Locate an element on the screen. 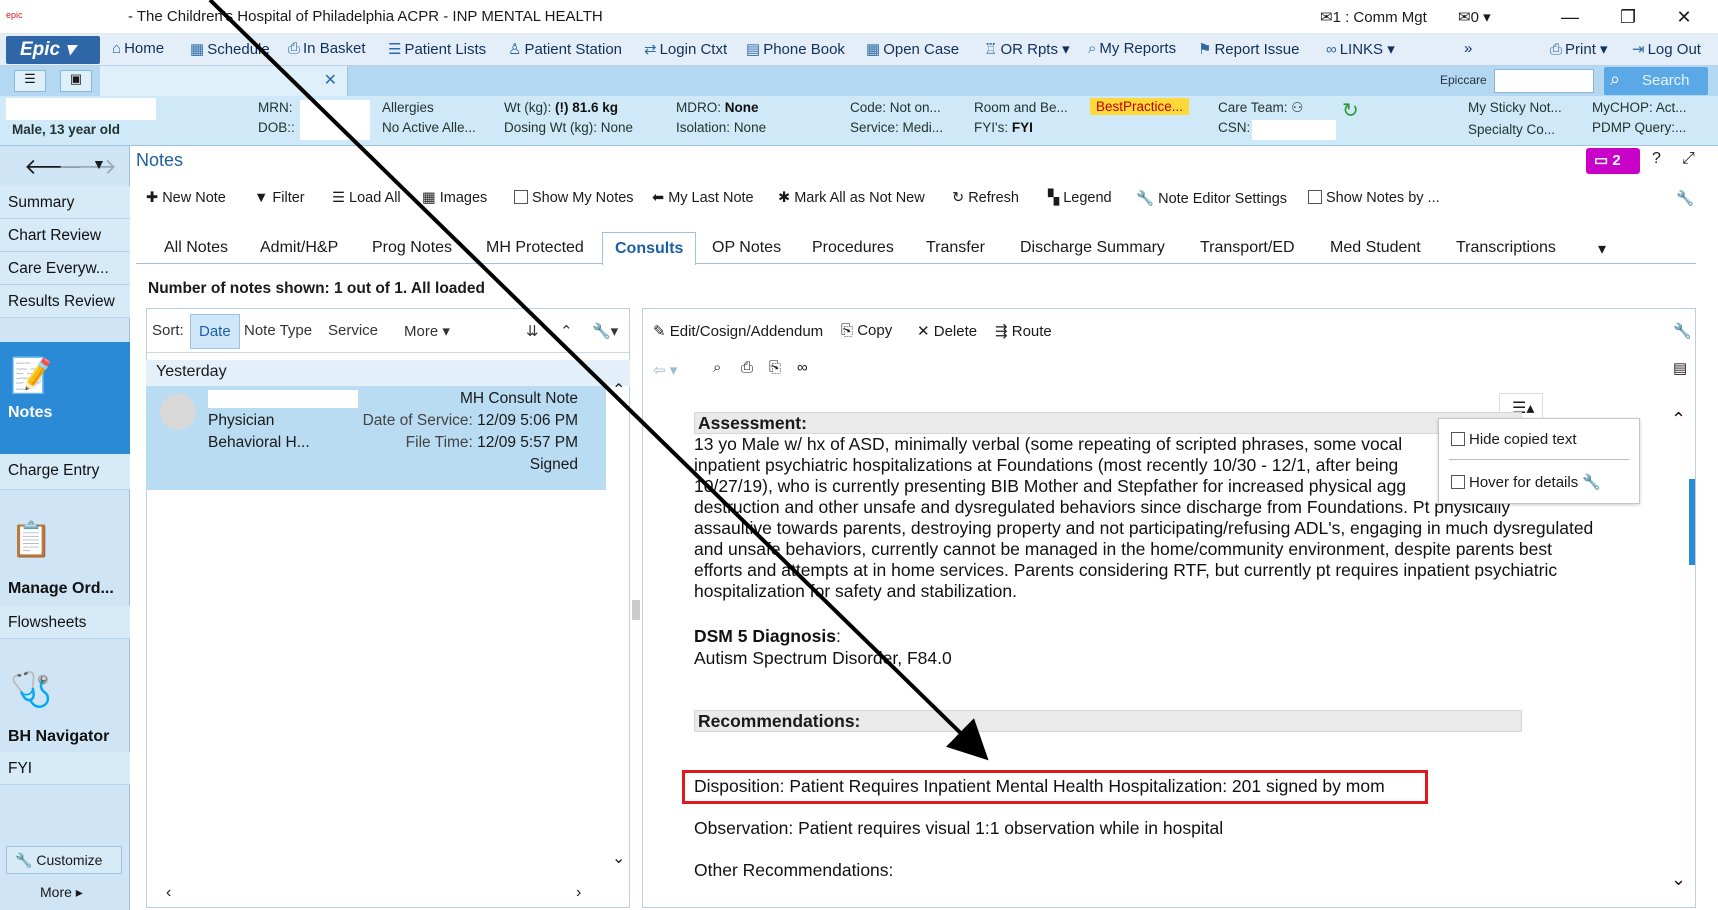  refresh-icon: ↻ is located at coordinates (1350, 110).